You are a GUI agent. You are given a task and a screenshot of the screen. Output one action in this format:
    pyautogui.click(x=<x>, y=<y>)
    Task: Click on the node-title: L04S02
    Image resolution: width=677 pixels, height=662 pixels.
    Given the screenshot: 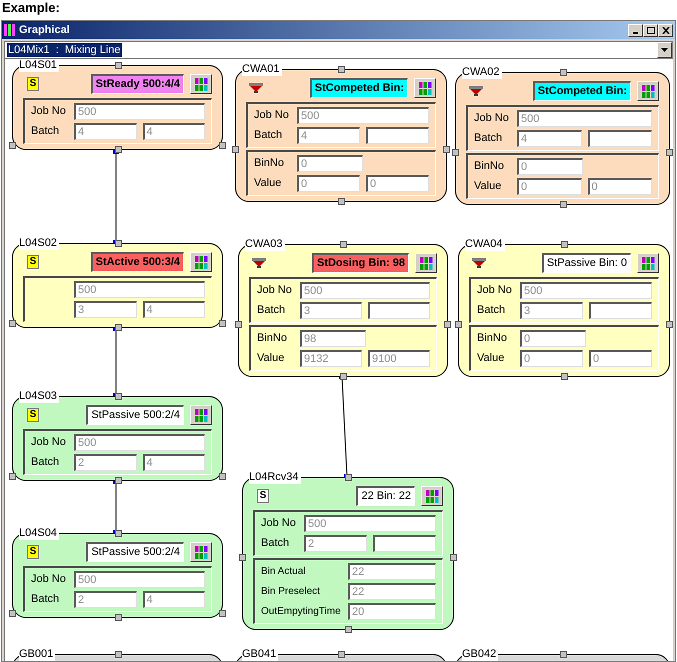 What is the action you would take?
    pyautogui.click(x=39, y=243)
    